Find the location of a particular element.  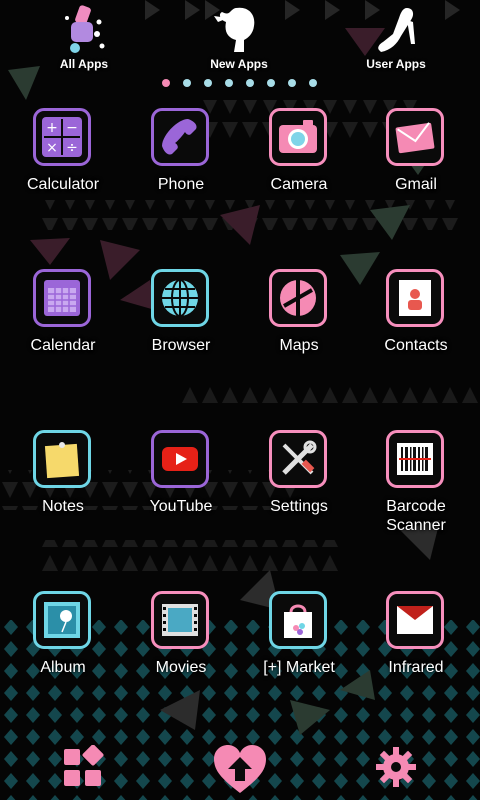

app-browser: Browser is located at coordinates (181, 324).